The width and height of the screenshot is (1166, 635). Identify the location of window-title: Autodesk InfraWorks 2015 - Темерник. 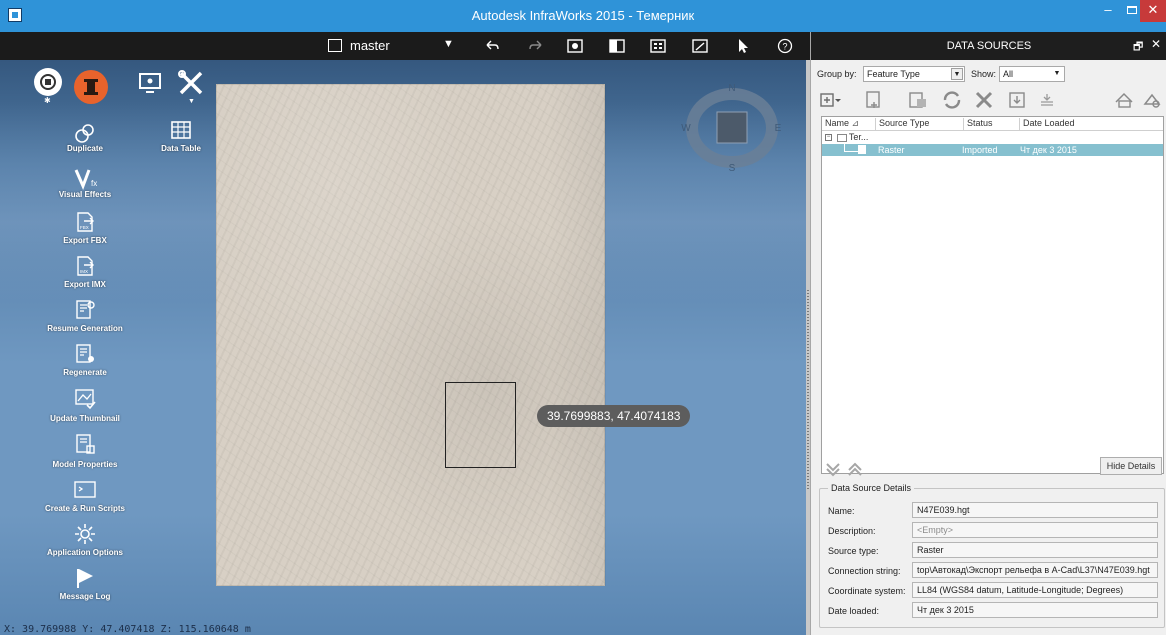
(583, 15).